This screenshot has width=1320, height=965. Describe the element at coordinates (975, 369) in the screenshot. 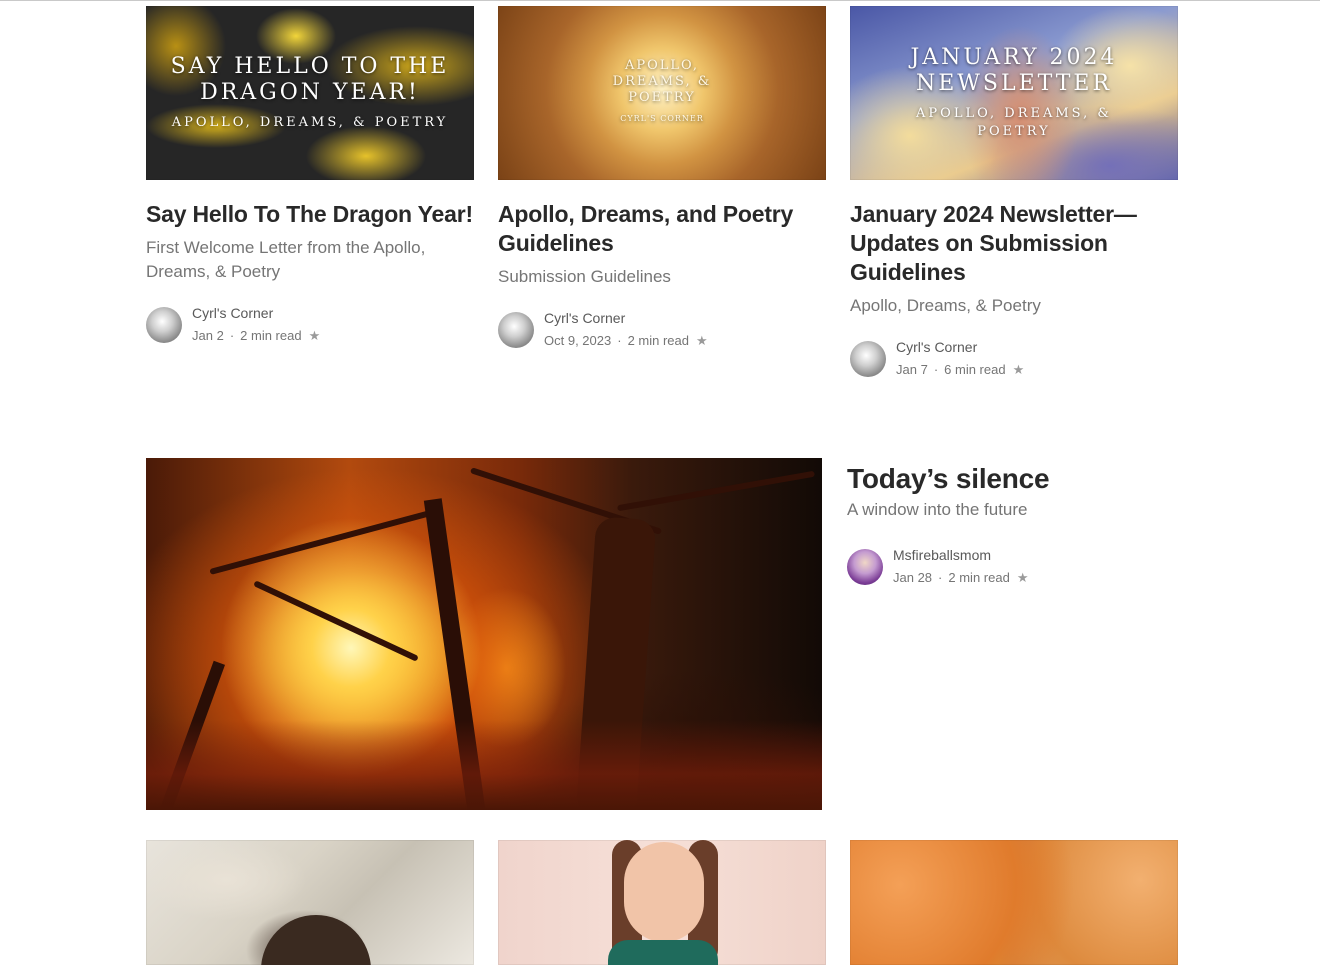

I see `read-time: 6 min read` at that location.